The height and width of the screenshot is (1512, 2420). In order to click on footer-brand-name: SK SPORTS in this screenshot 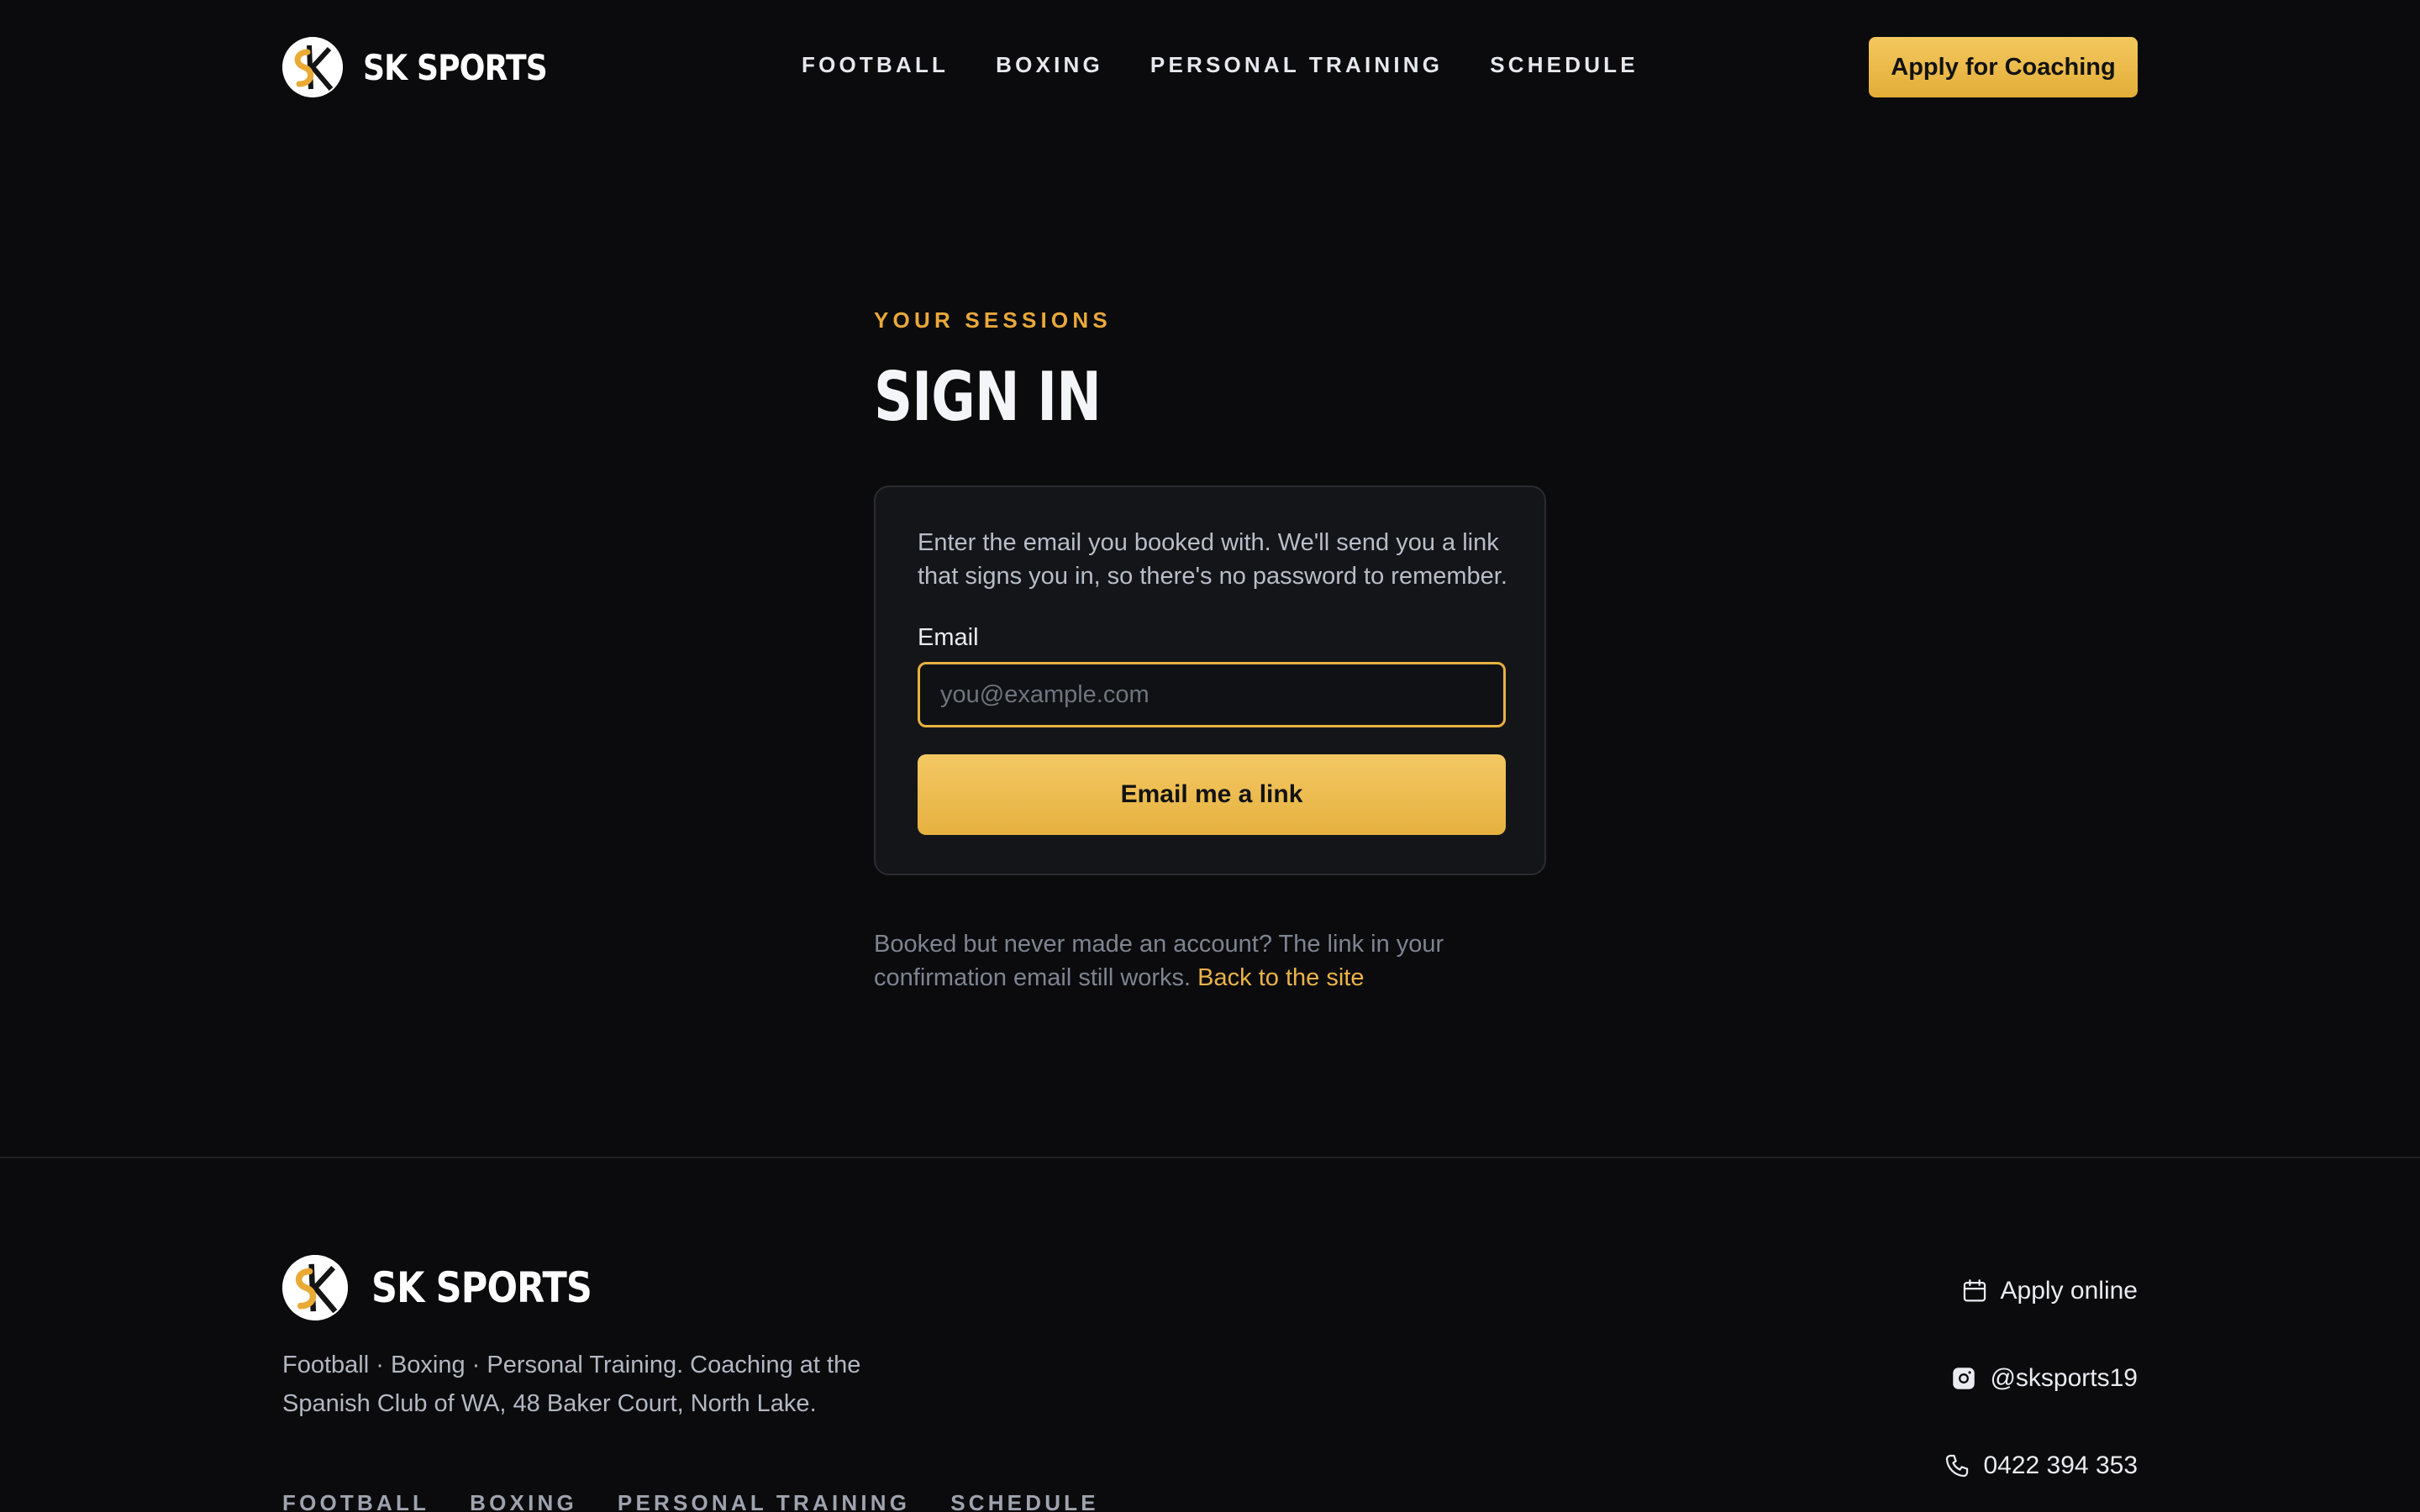, I will do `click(481, 1287)`.